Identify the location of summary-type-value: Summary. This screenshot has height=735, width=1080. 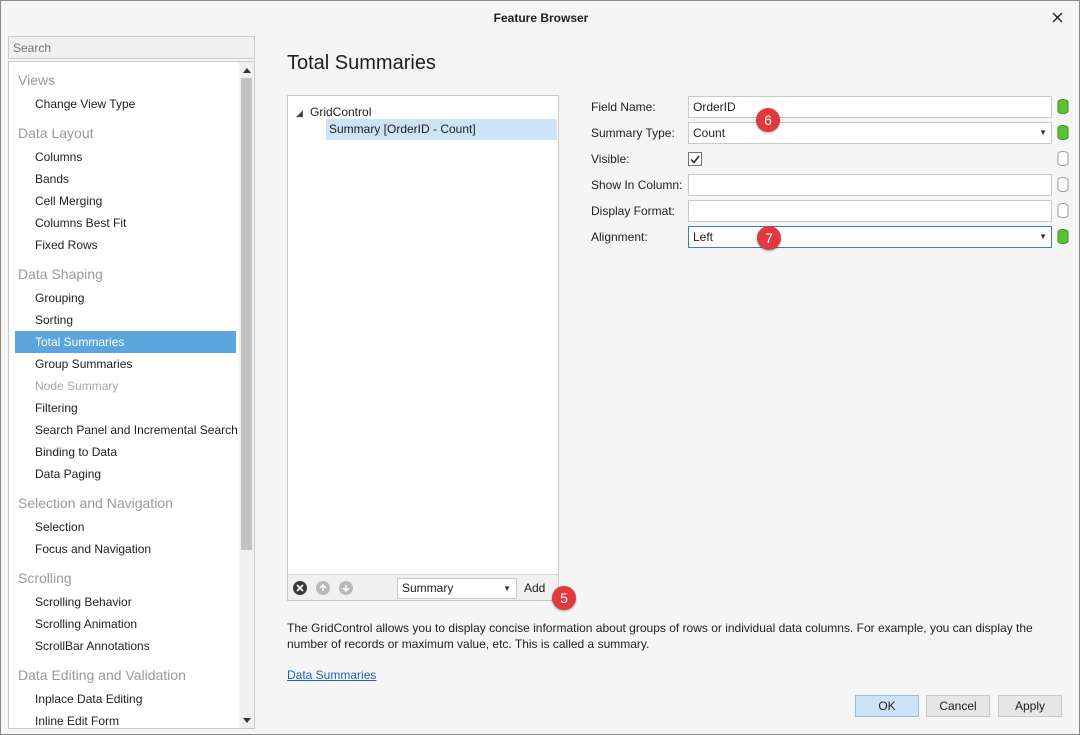
(428, 588).